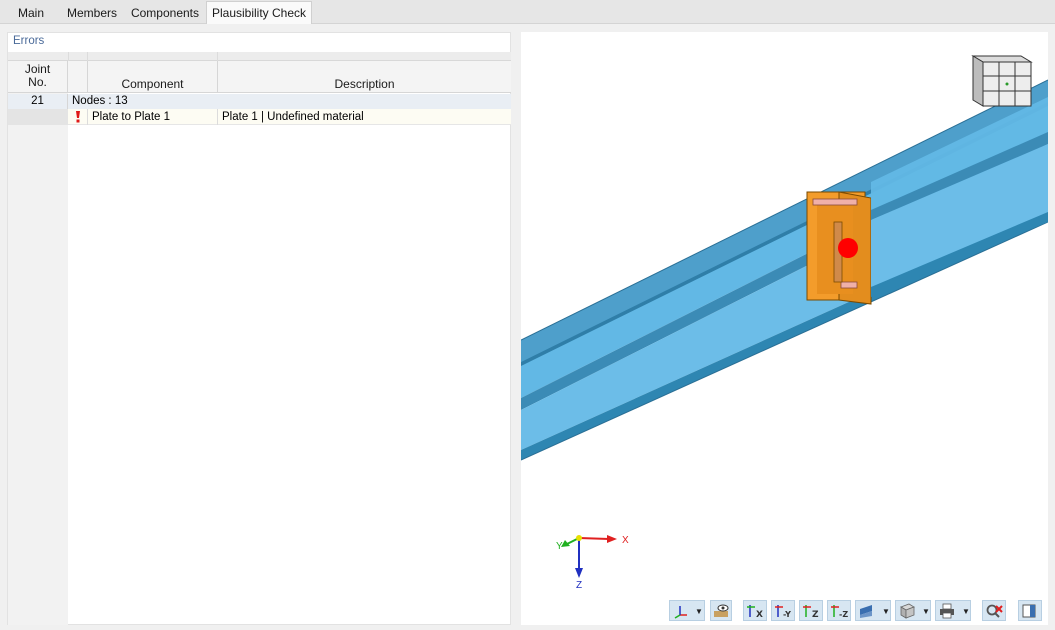  I want to click on view-eye-button, so click(721, 610).